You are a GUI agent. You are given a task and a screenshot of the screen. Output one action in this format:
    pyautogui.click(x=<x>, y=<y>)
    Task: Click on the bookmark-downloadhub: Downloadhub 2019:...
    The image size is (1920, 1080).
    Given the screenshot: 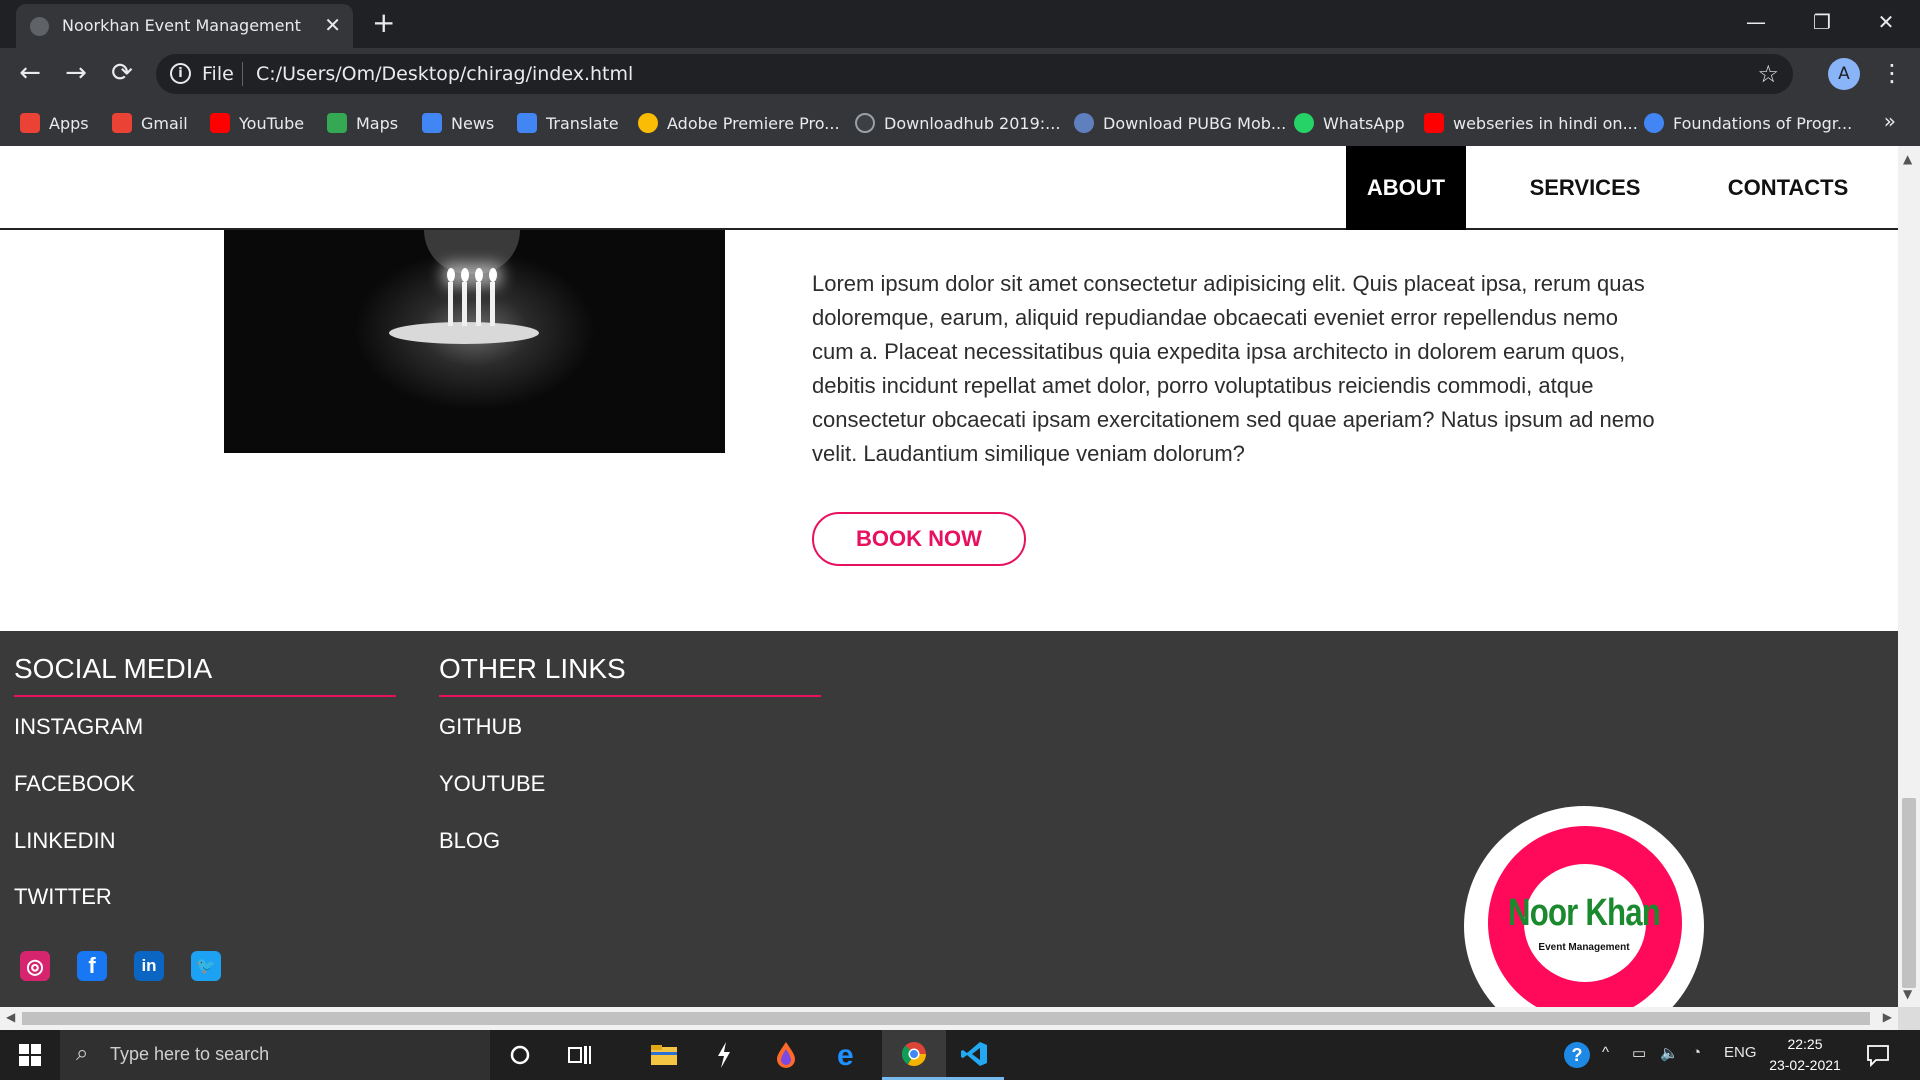 What is the action you would take?
    pyautogui.click(x=957, y=123)
    